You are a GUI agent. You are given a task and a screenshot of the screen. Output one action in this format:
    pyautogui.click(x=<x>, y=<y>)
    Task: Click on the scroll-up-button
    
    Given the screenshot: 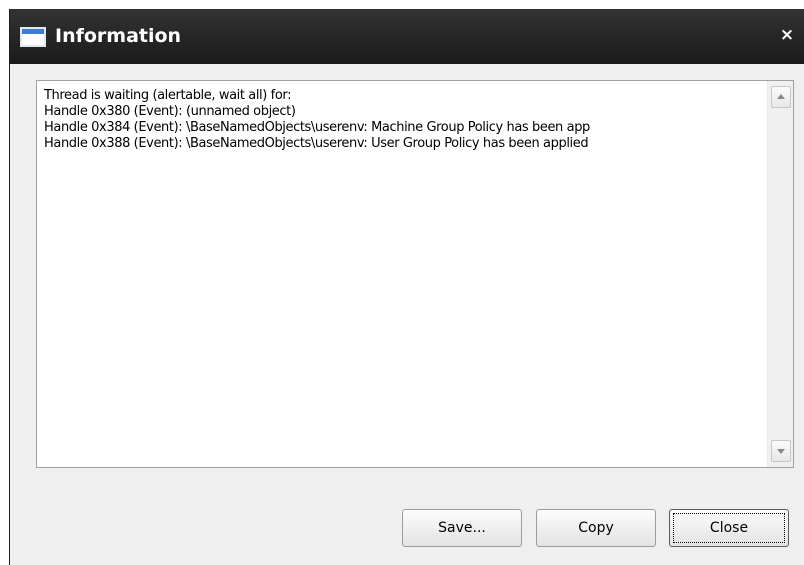 What is the action you would take?
    pyautogui.click(x=781, y=97)
    